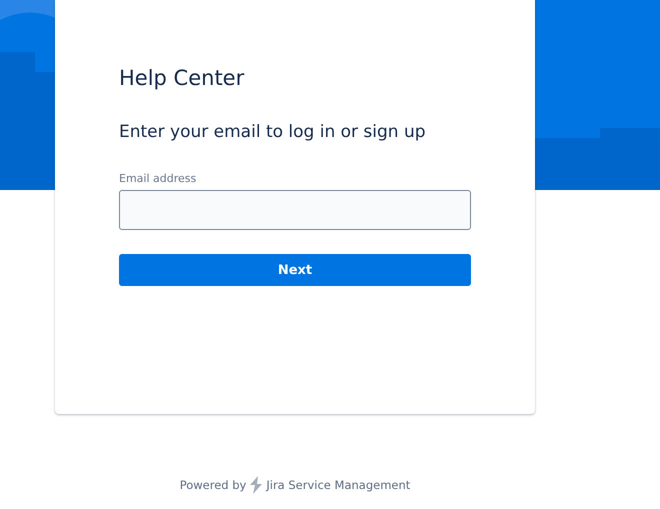  What do you see at coordinates (158, 179) in the screenshot?
I see `email-label: Email address` at bounding box center [158, 179].